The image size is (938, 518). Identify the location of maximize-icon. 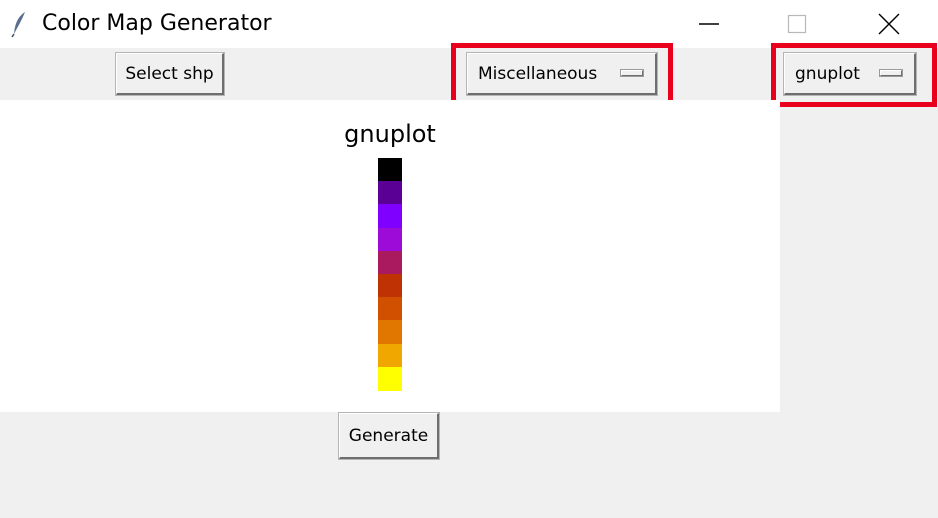
(797, 24).